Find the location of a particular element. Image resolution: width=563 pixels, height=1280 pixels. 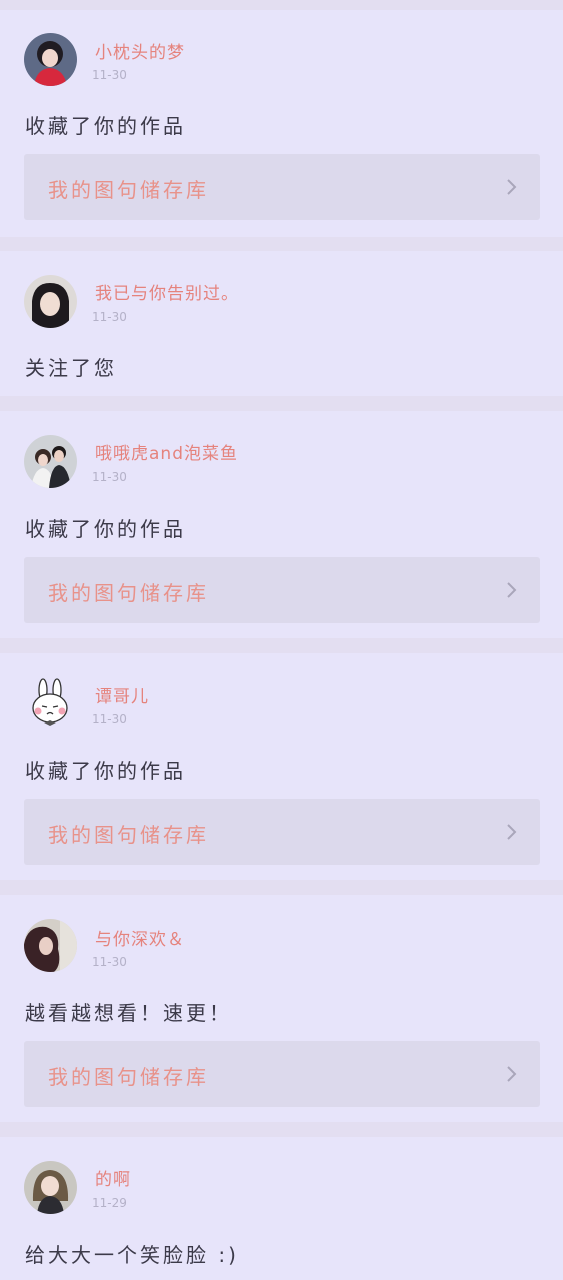

girl-red-scarf-avatar is located at coordinates (50, 59).